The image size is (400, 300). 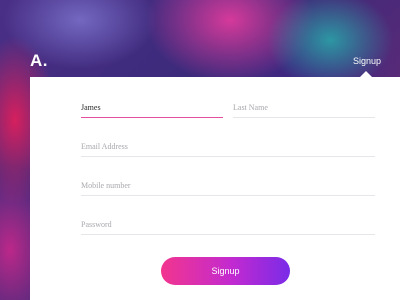 I want to click on last-name-field, so click(x=304, y=107).